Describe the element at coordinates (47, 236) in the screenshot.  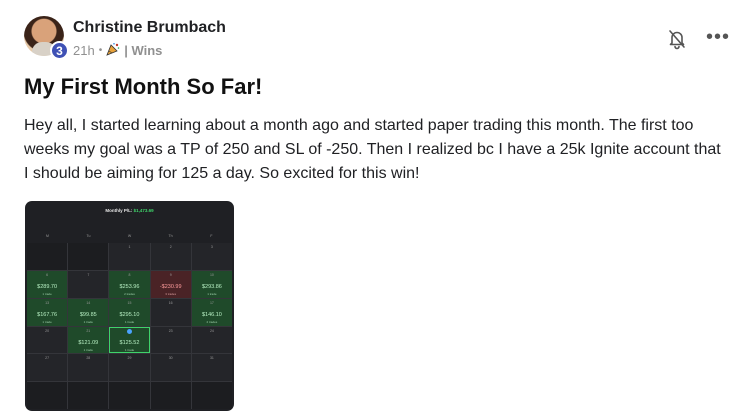
I see `weekday-label: M` at that location.